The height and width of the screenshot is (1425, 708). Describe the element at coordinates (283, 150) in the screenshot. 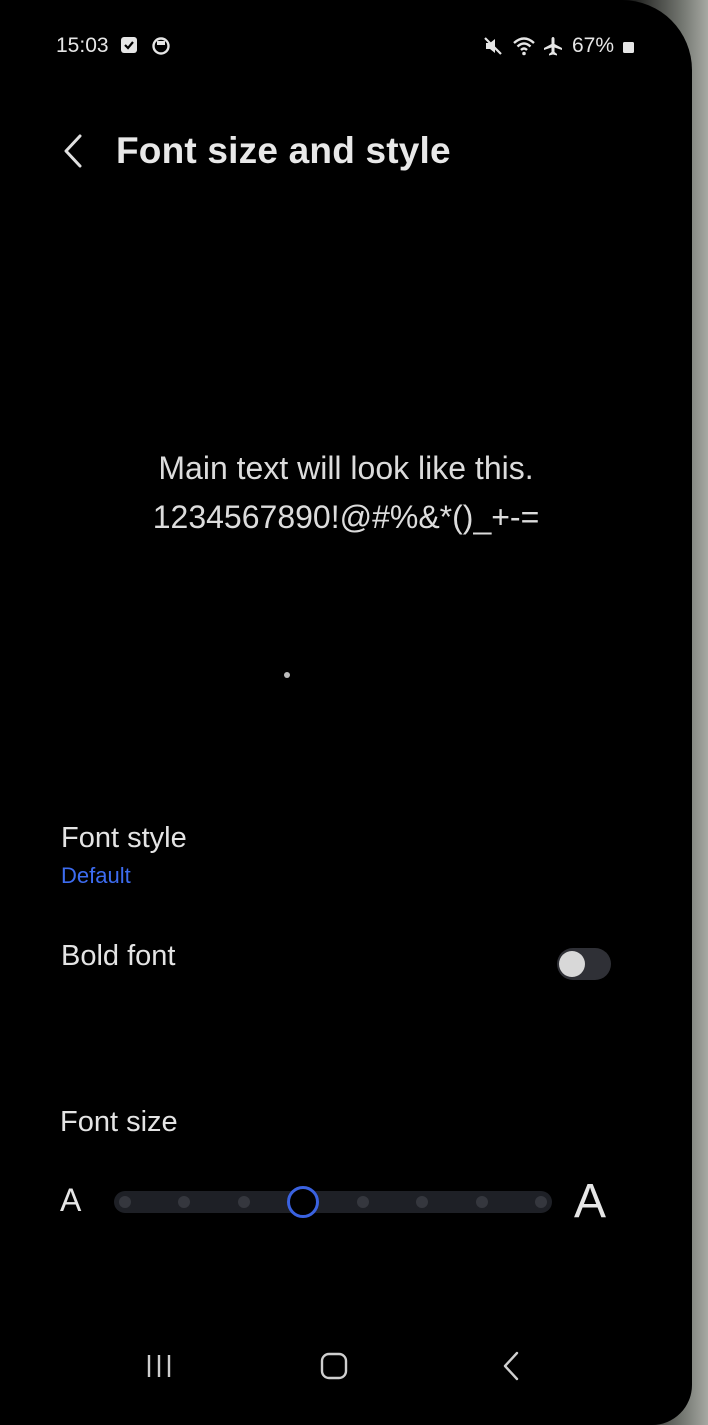

I see `page-title: Font size and style` at that location.